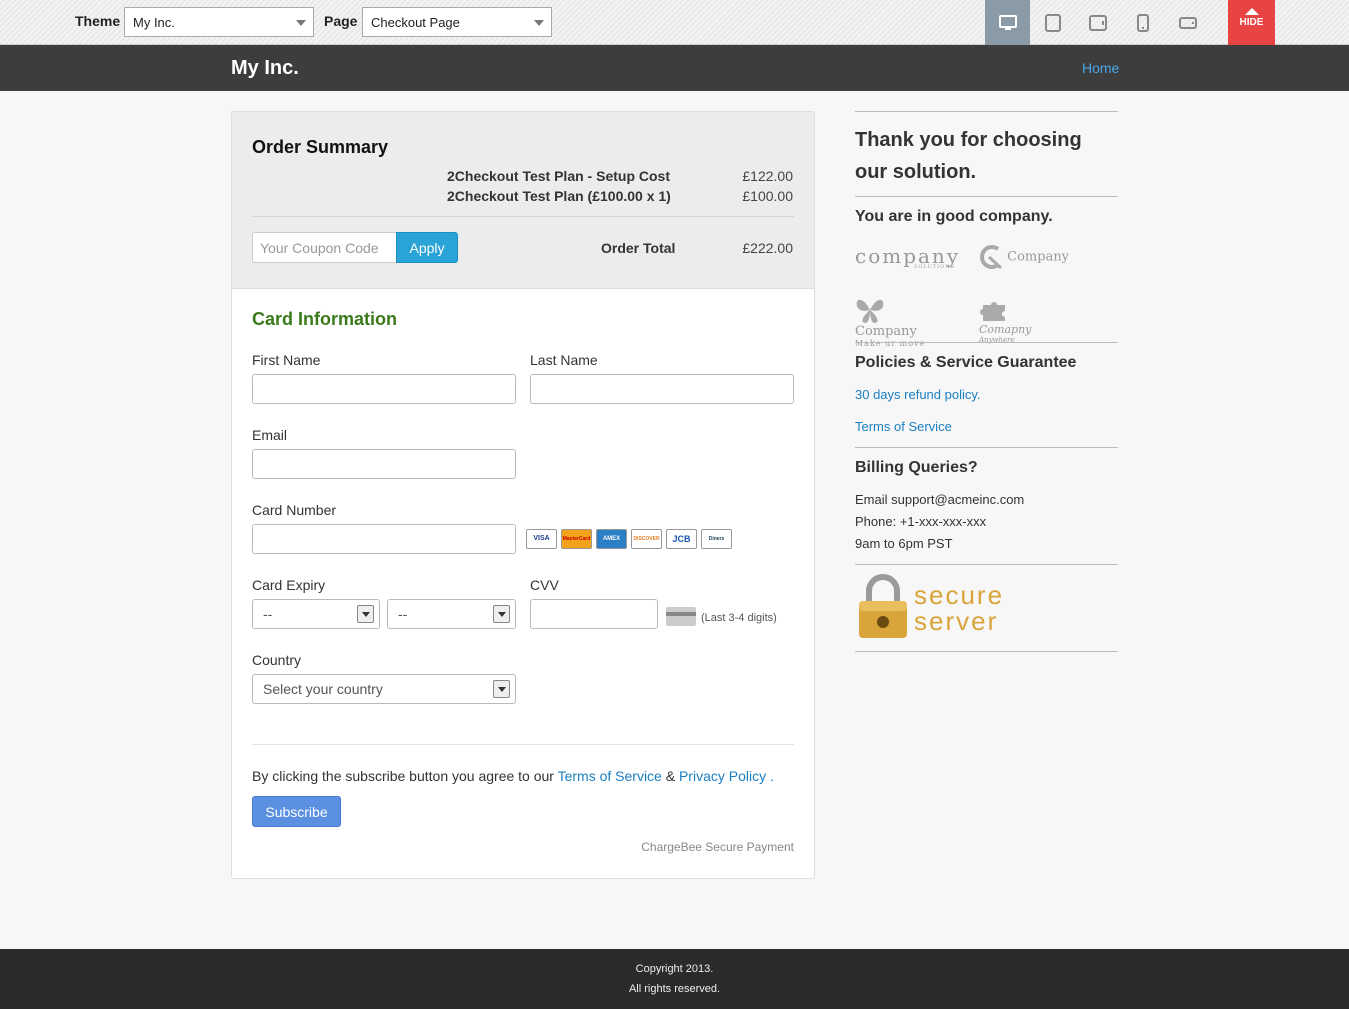  I want to click on tablet-portrait-icon, so click(1052, 22).